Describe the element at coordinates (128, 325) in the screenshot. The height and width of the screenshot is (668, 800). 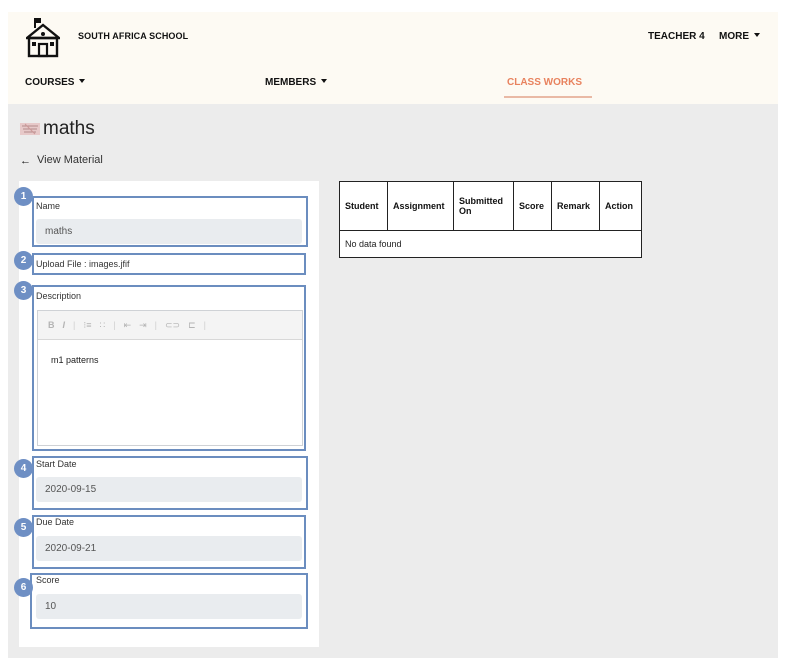
I see `outdent-icon: ⇤` at that location.